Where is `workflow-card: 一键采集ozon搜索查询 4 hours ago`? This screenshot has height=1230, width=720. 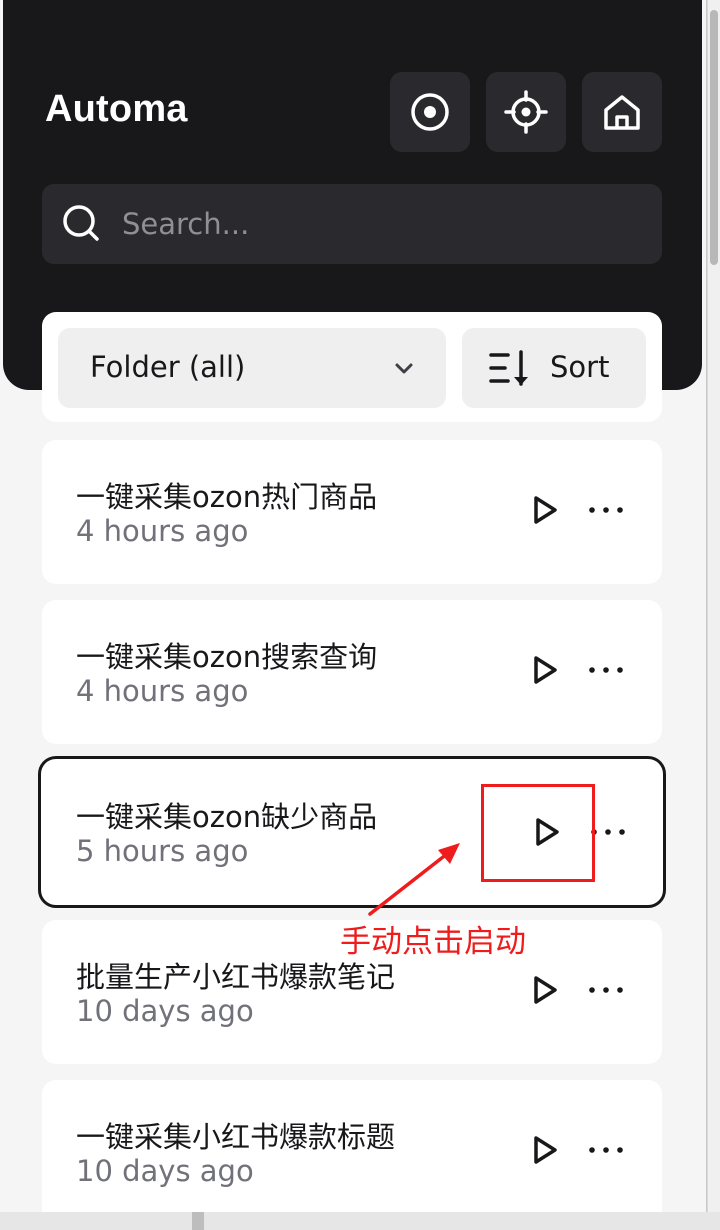
workflow-card: 一键采集ozon搜索查询 4 hours ago is located at coordinates (352, 672).